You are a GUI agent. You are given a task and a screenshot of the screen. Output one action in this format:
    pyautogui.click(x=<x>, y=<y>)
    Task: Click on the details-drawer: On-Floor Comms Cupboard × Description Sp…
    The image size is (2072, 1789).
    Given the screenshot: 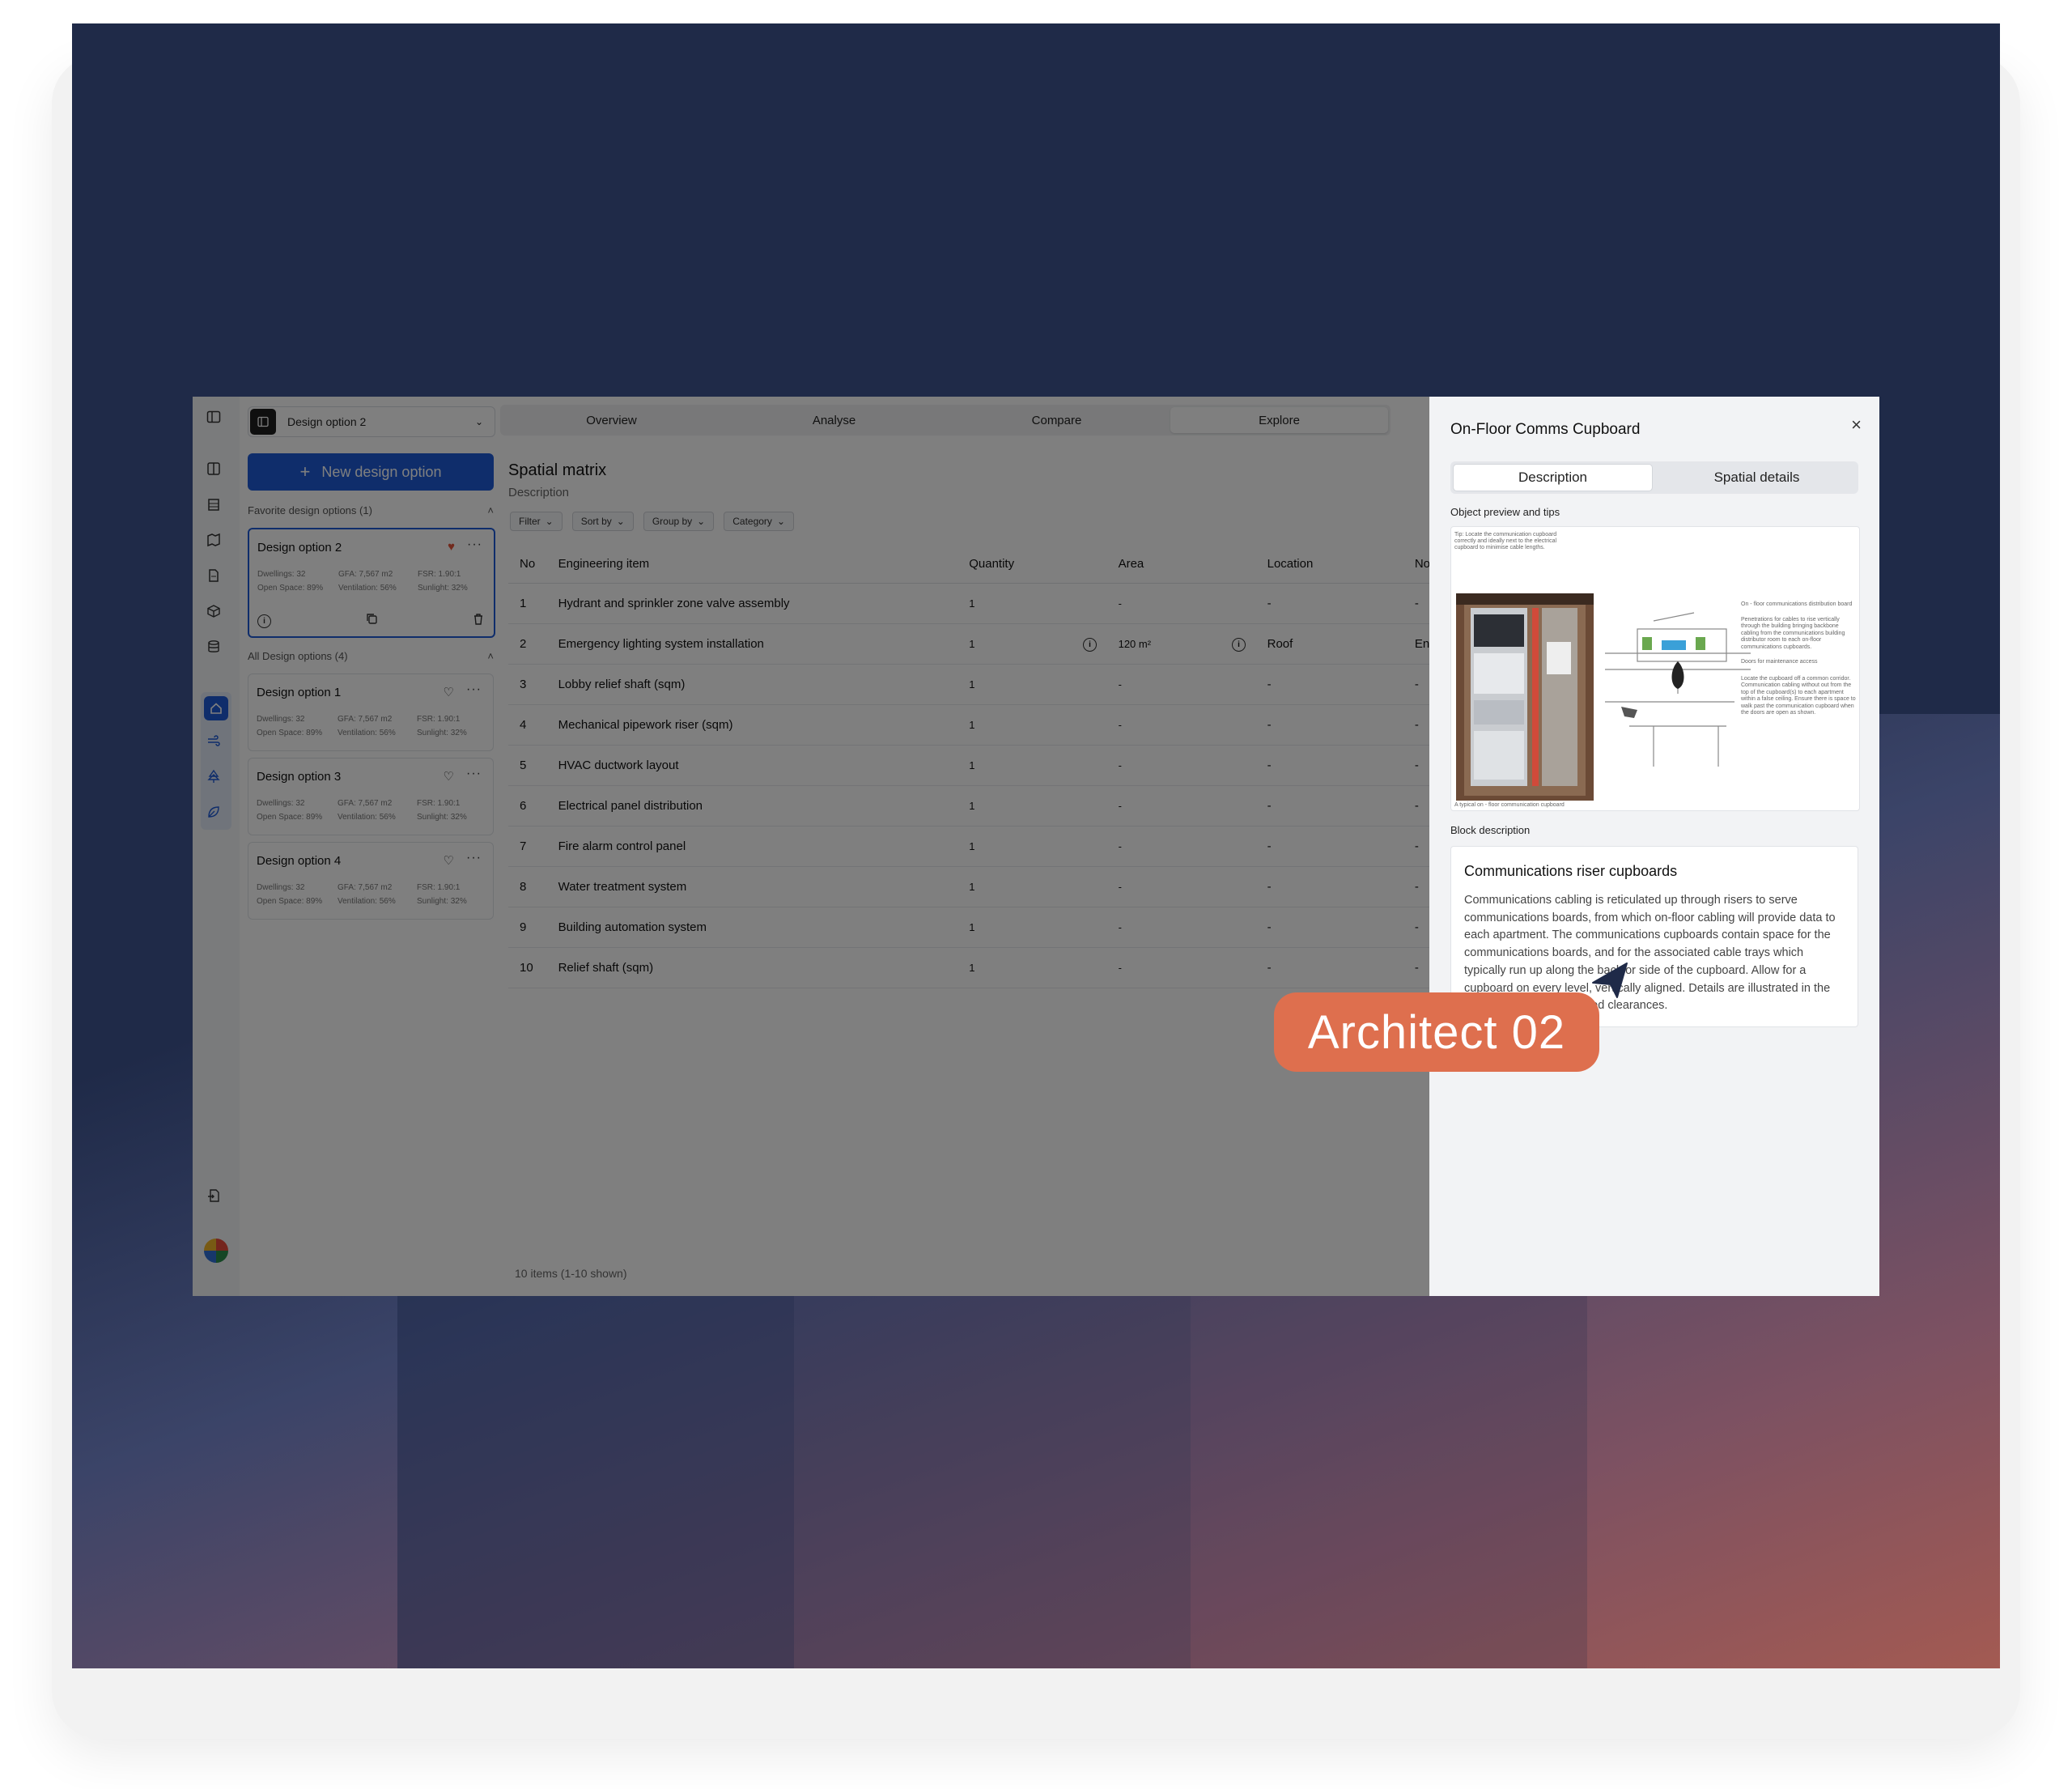 What is the action you would take?
    pyautogui.click(x=1654, y=846)
    